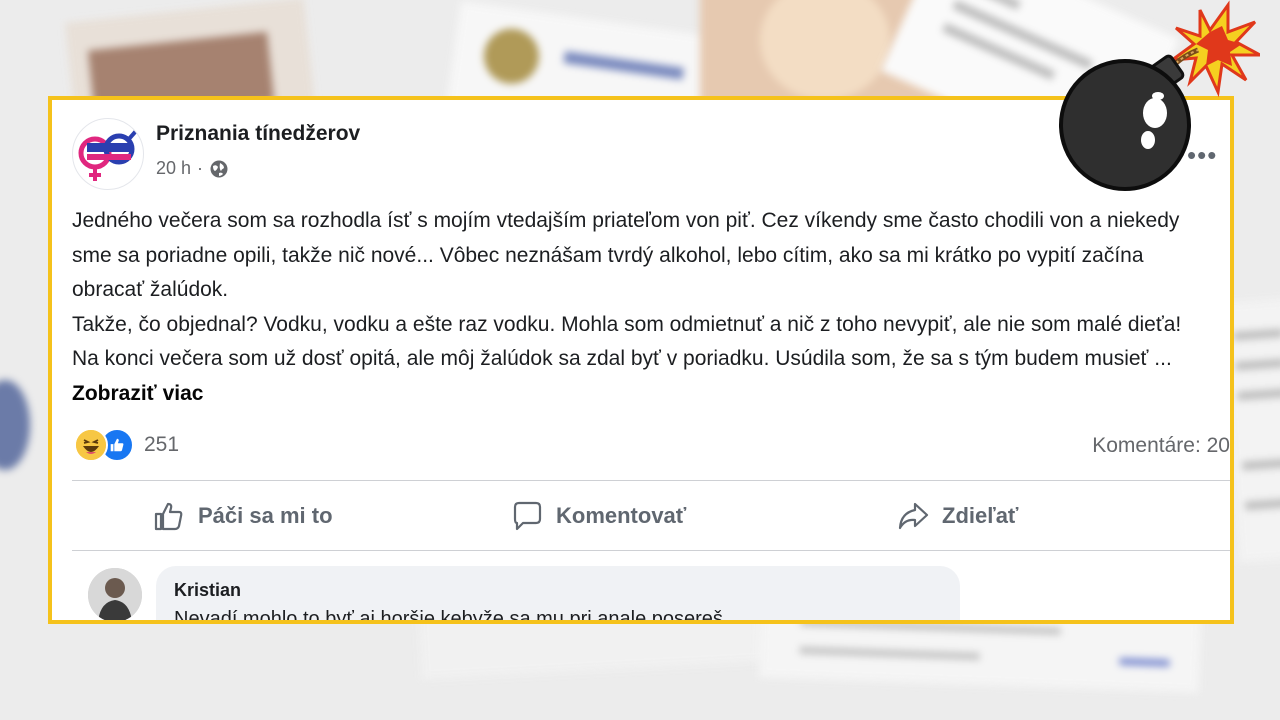 This screenshot has height=720, width=1280. Describe the element at coordinates (219, 168) in the screenshot. I see `globe-icon` at that location.